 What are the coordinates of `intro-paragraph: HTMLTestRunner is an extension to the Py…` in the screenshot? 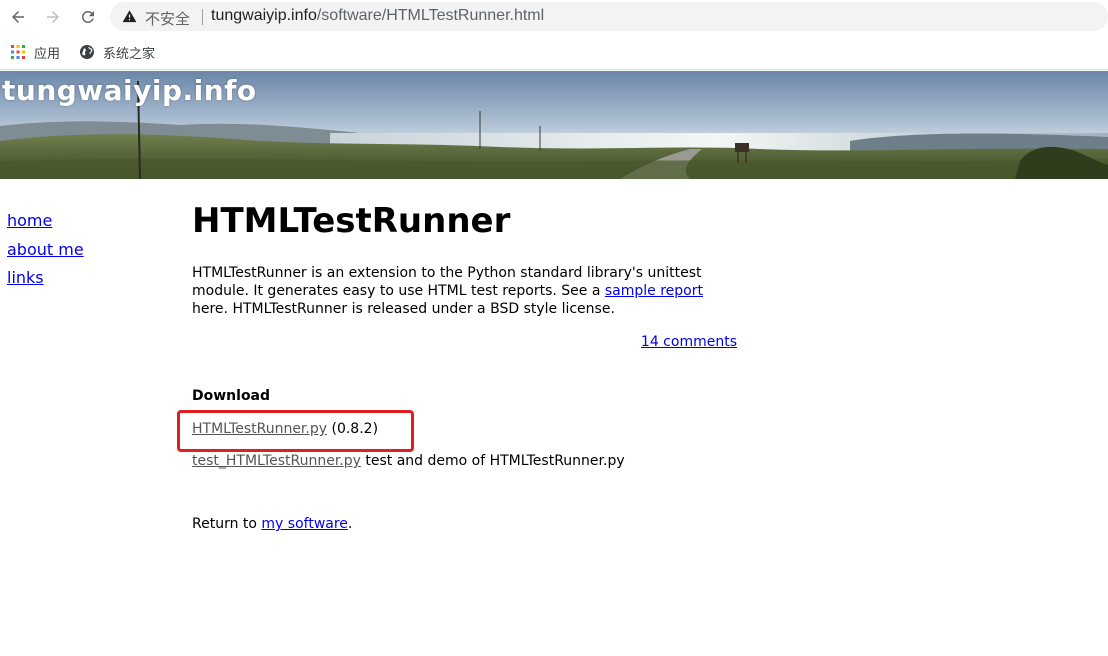 It's located at (464, 291).